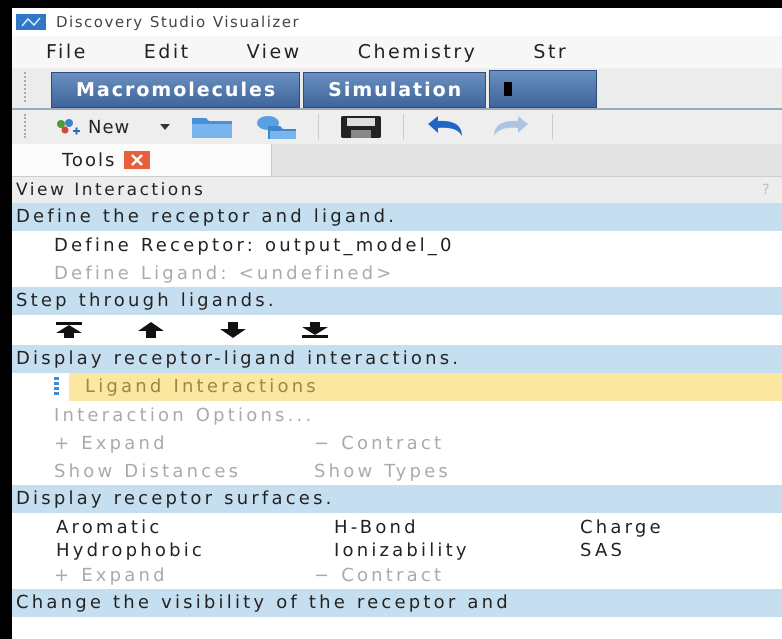  I want to click on panel-title: View Interactions, so click(111, 190).